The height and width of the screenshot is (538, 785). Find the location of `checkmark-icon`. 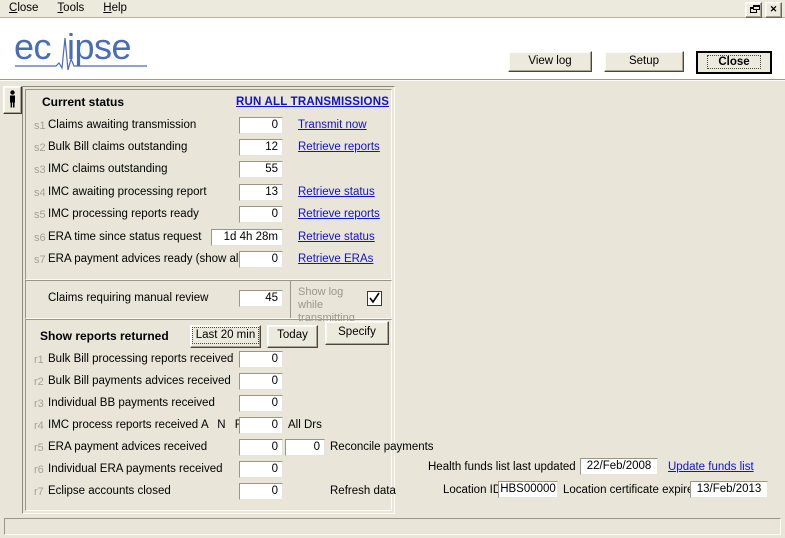

checkmark-icon is located at coordinates (374, 298).